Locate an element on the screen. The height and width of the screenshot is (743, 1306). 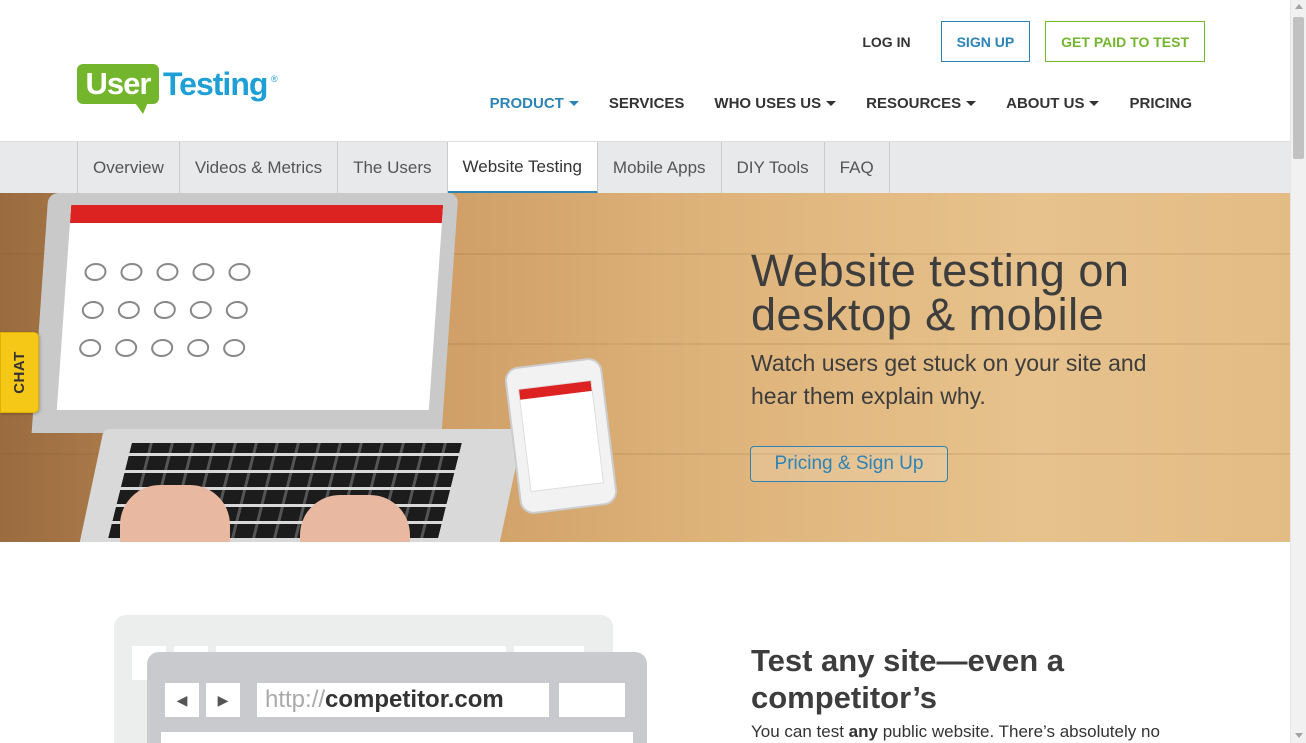
section-text-bold: any is located at coordinates (863, 731).